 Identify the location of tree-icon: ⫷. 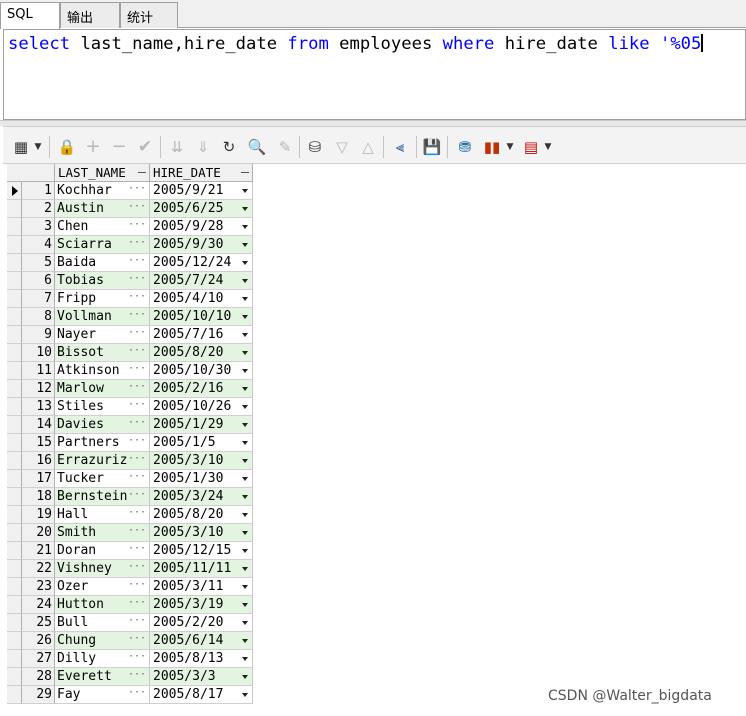
(400, 147).